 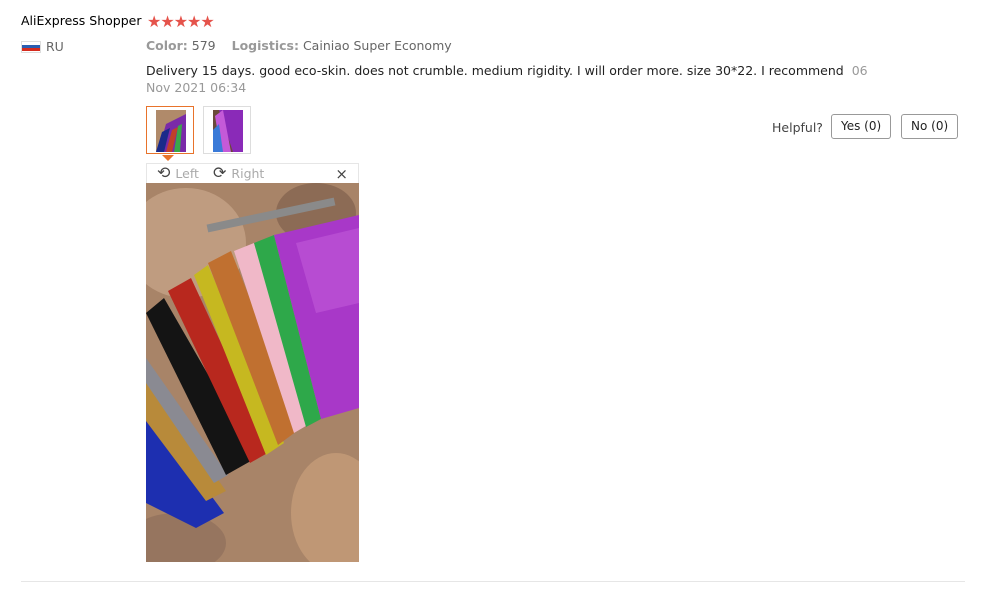 What do you see at coordinates (187, 173) in the screenshot?
I see `rotate-left-label: Left` at bounding box center [187, 173].